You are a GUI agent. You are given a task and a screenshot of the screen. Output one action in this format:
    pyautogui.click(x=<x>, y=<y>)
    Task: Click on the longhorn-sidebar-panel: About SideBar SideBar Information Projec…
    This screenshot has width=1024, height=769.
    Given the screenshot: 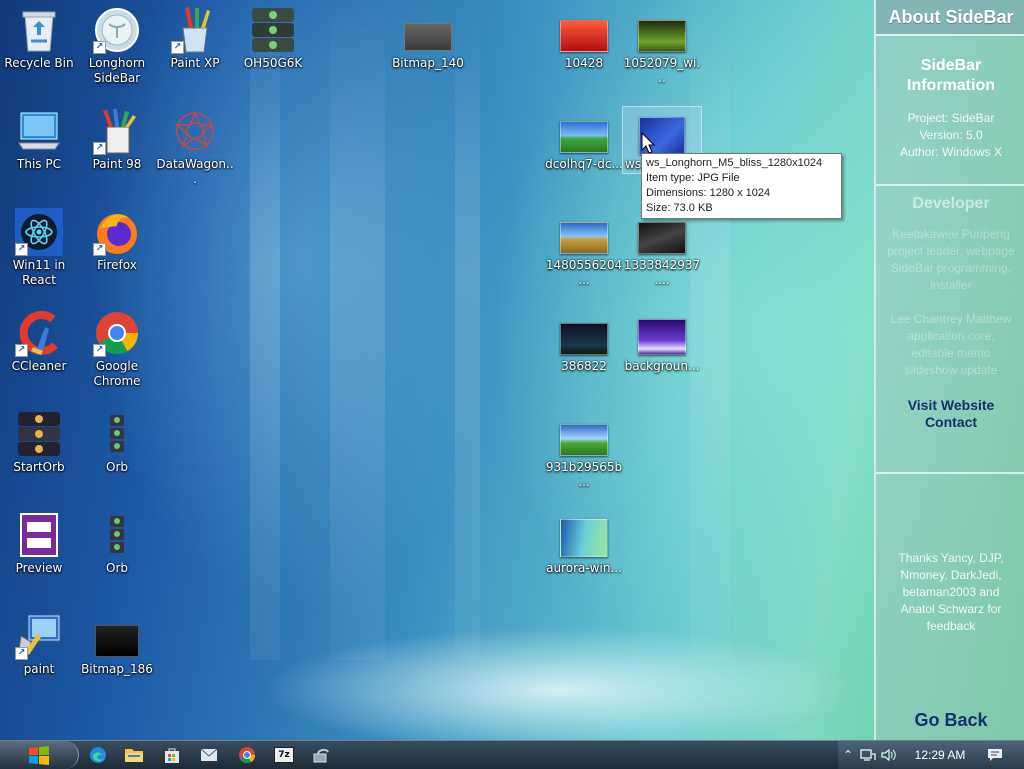 What is the action you would take?
    pyautogui.click(x=949, y=370)
    